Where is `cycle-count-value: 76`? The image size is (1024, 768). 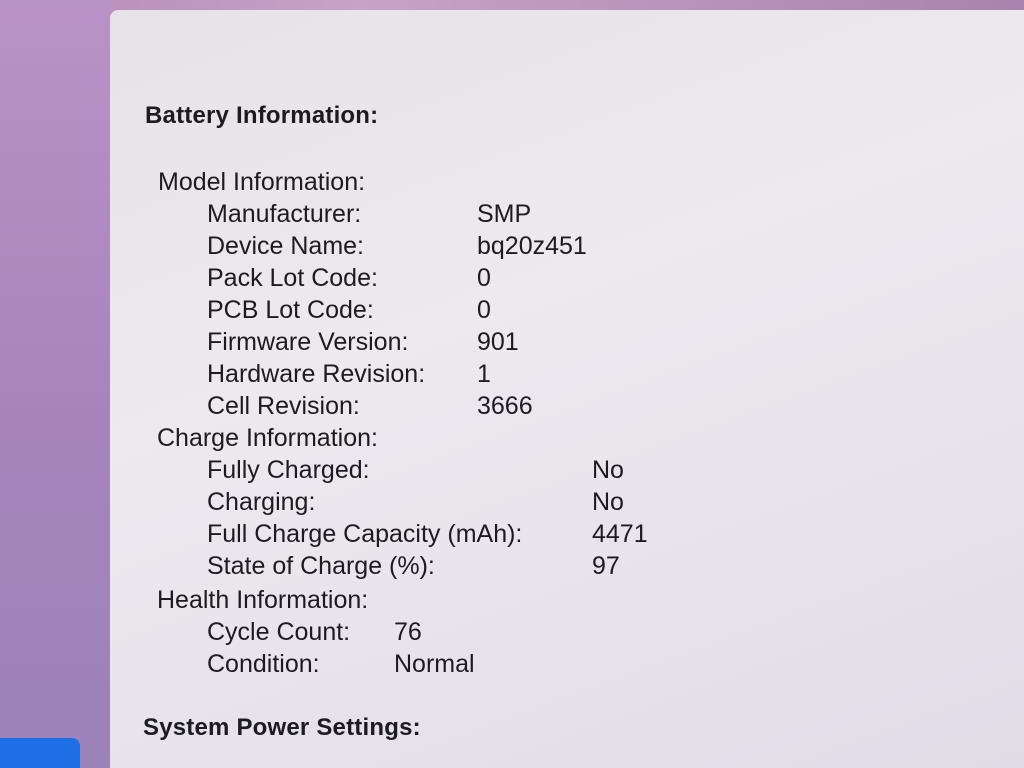
cycle-count-value: 76 is located at coordinates (408, 632).